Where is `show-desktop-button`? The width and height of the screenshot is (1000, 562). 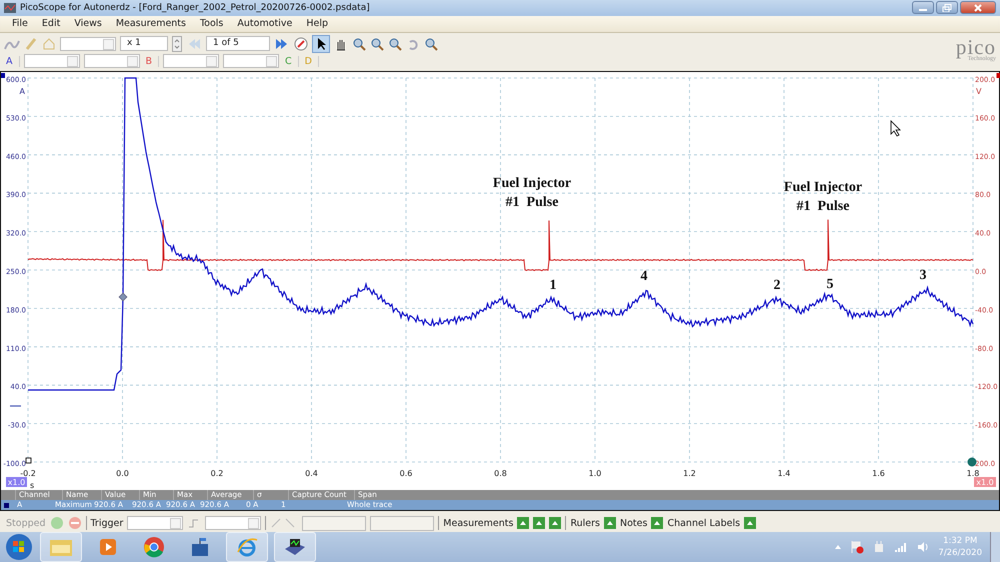 show-desktop-button is located at coordinates (995, 547).